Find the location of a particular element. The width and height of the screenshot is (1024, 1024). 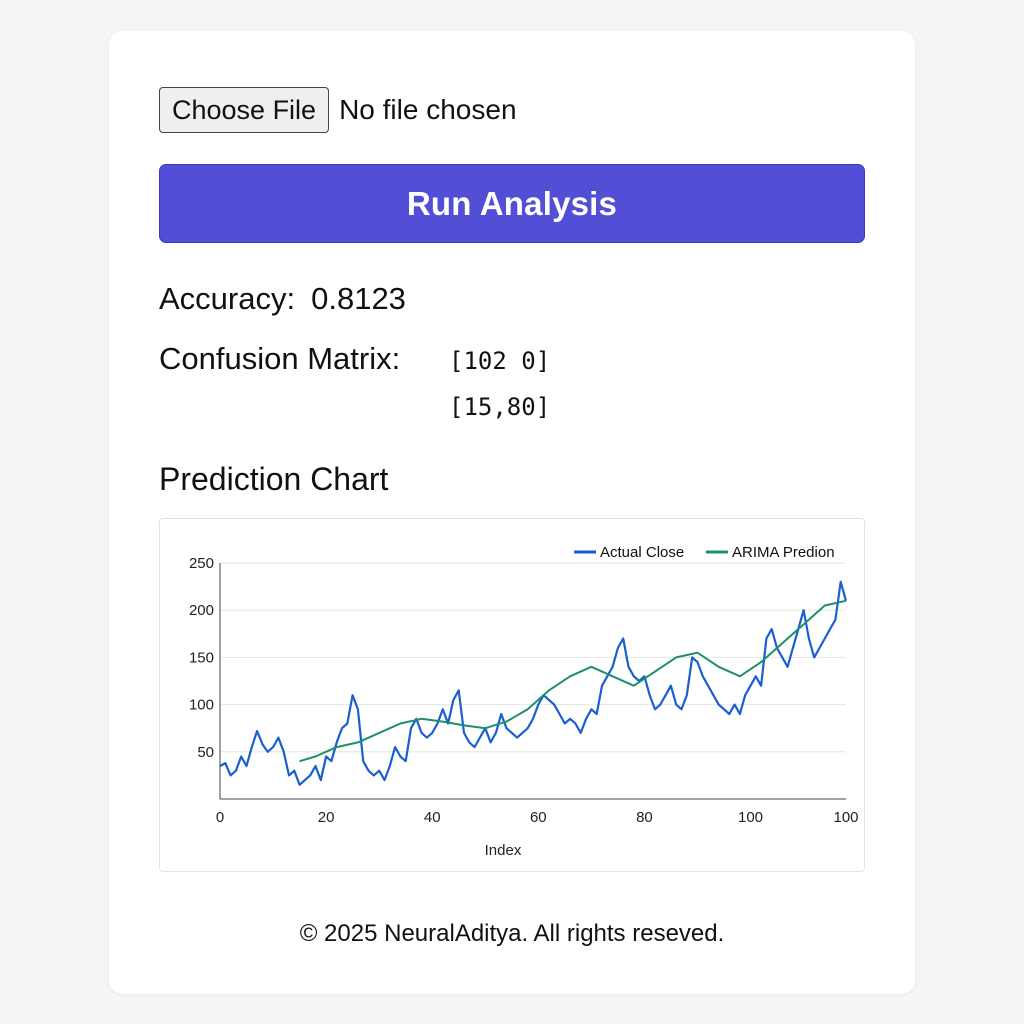

x-tick-label: 80 is located at coordinates (644, 817).